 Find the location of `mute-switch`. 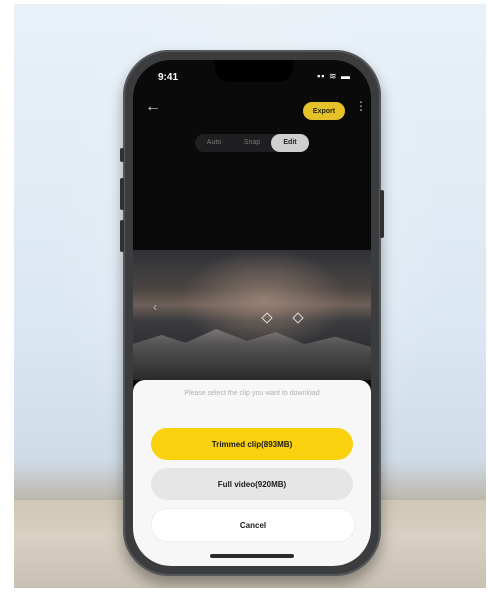

mute-switch is located at coordinates (122, 155).